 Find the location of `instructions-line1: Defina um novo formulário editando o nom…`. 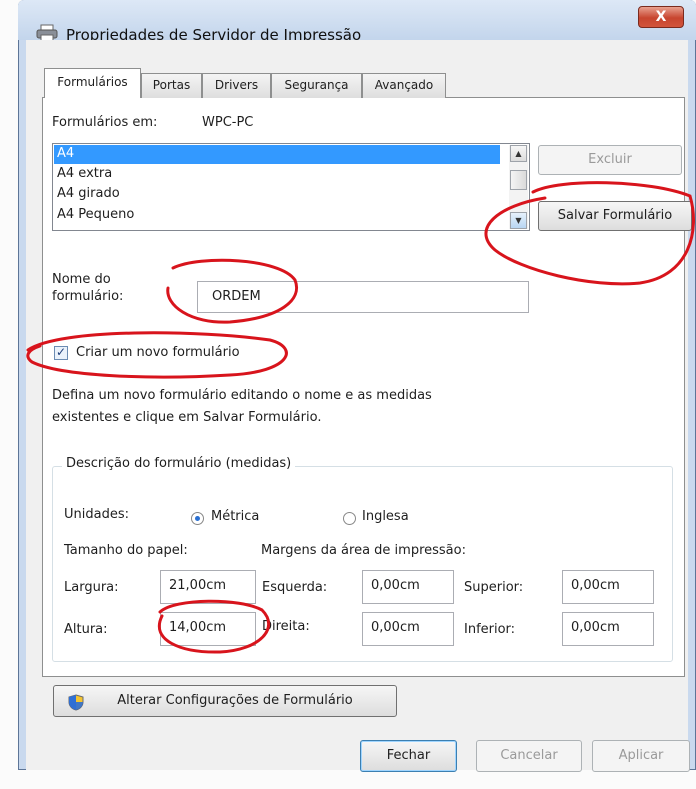

instructions-line1: Defina um novo formulário editando o nom… is located at coordinates (242, 395).